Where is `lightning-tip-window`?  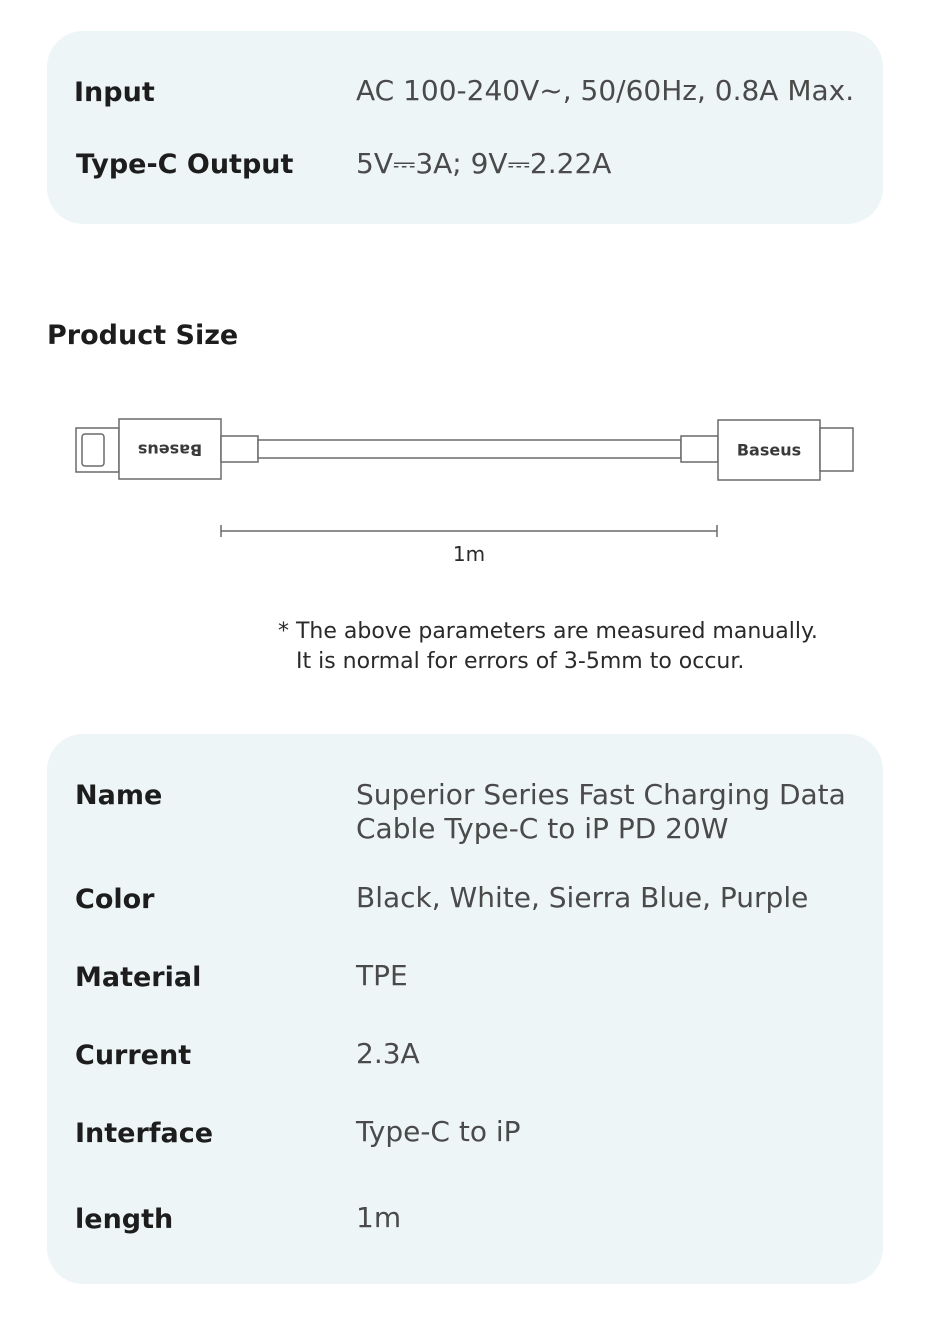
lightning-tip-window is located at coordinates (93, 450).